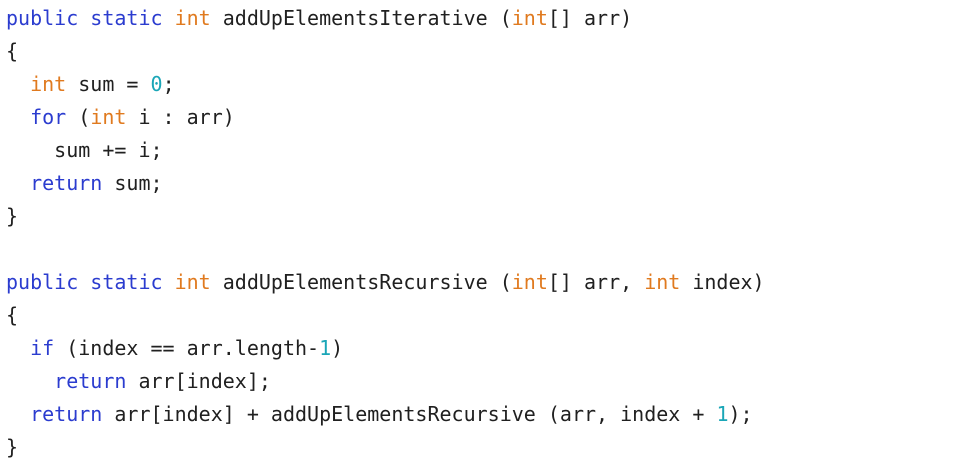 The height and width of the screenshot is (464, 959). What do you see at coordinates (482, 348) in the screenshot?
I see `code-line: if (index == arr.length-1)` at bounding box center [482, 348].